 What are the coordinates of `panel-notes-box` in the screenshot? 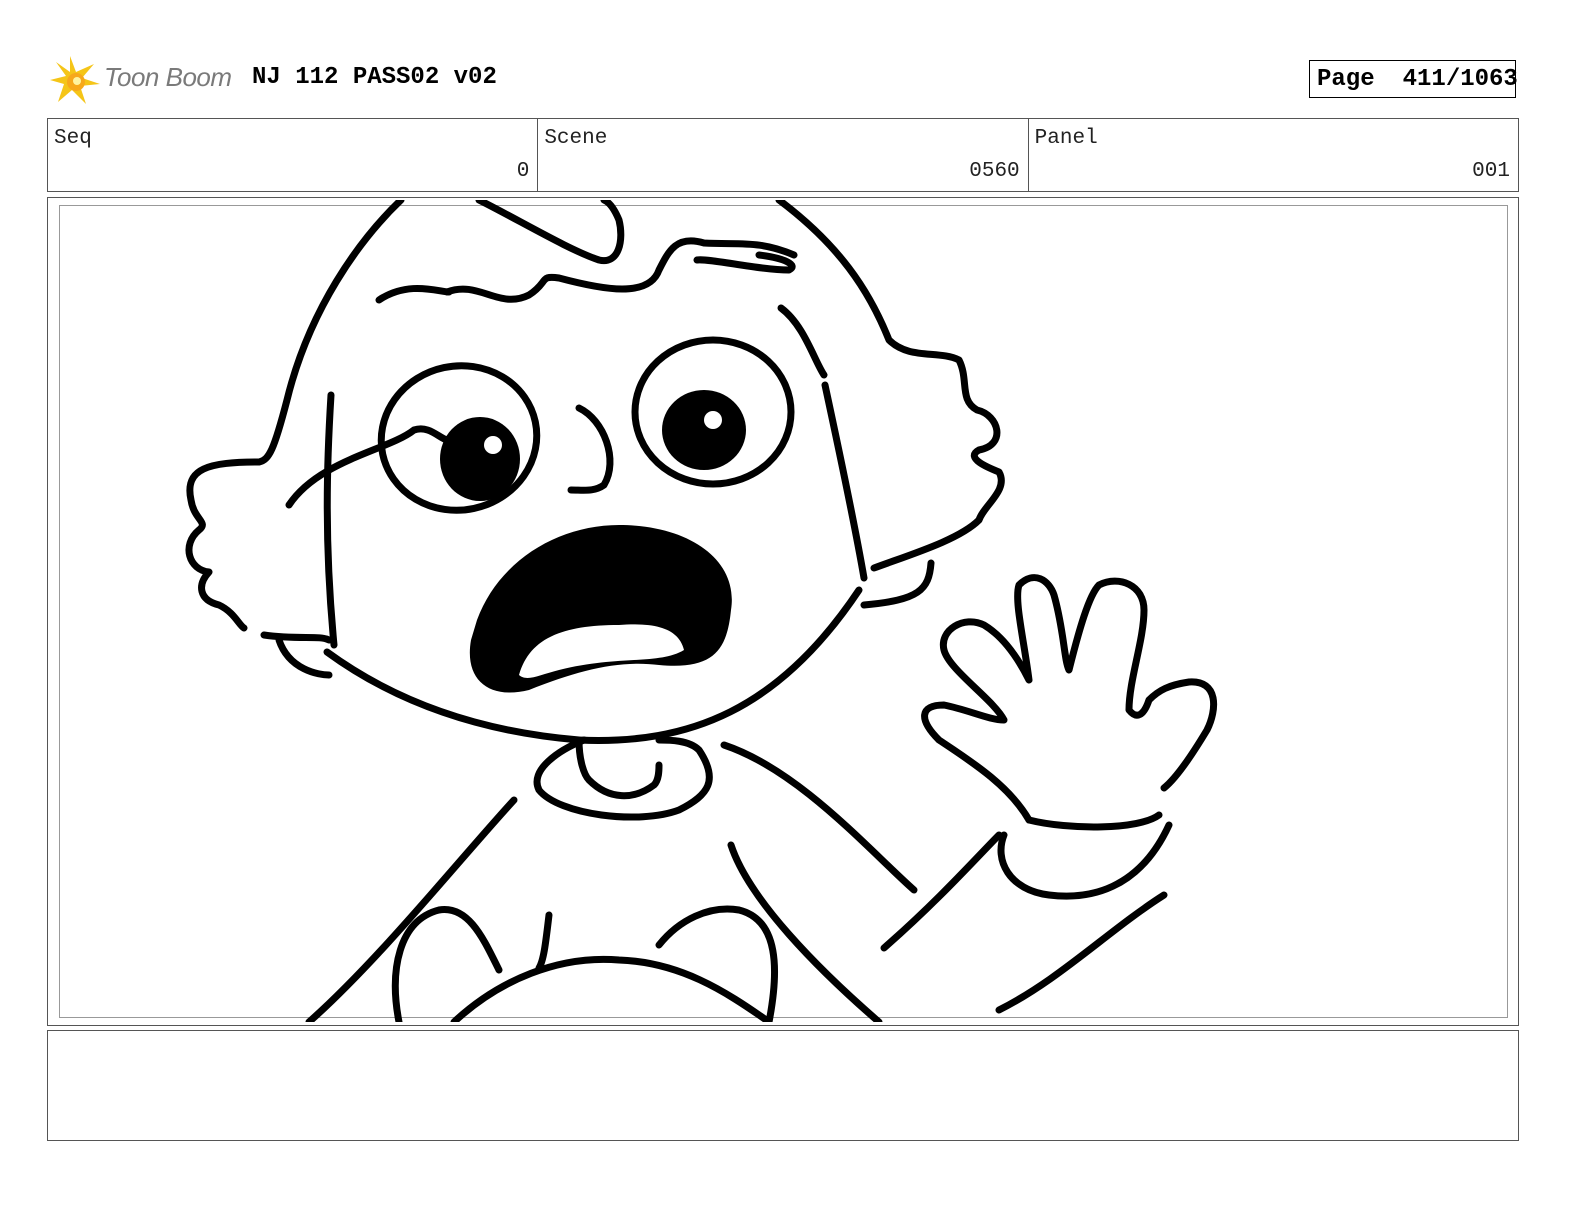 It's located at (783, 1085).